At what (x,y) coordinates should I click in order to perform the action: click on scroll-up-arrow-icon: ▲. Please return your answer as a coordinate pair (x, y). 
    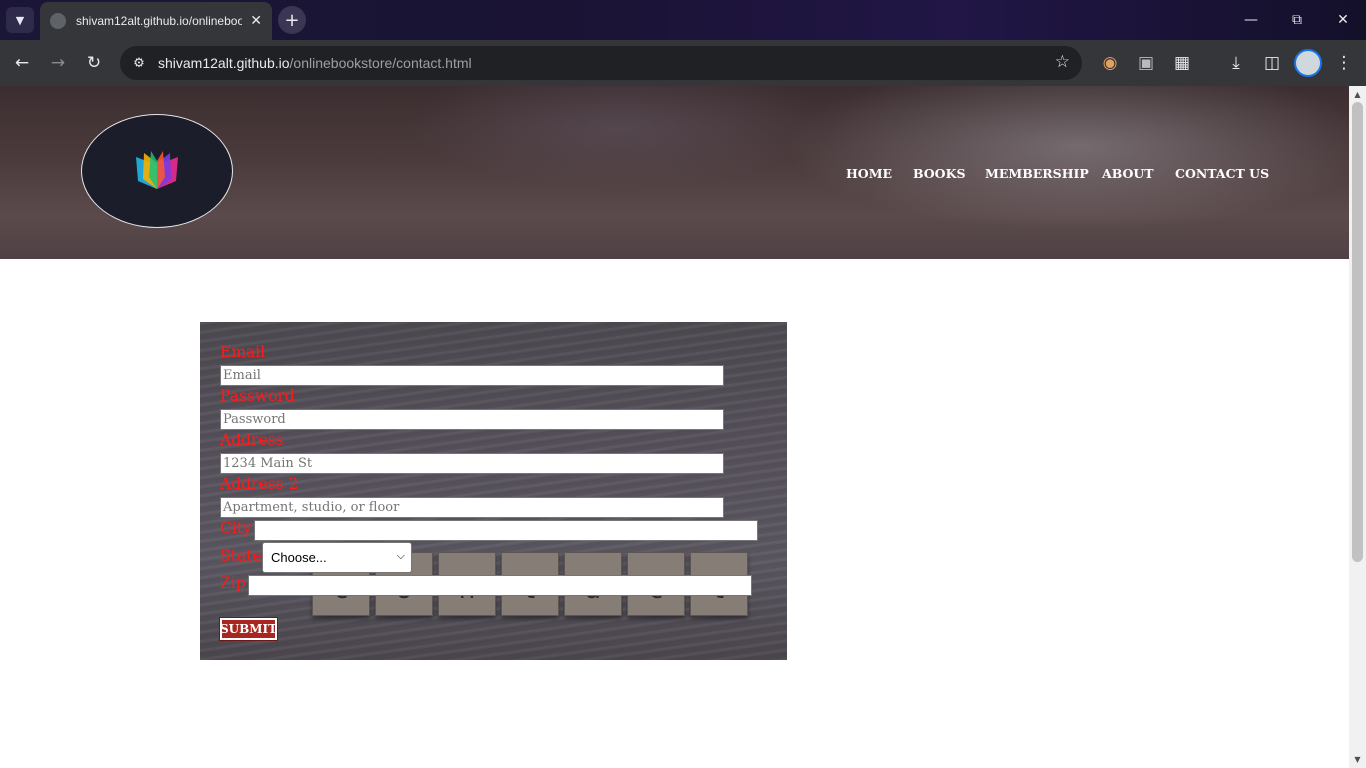
    Looking at the image, I should click on (1357, 94).